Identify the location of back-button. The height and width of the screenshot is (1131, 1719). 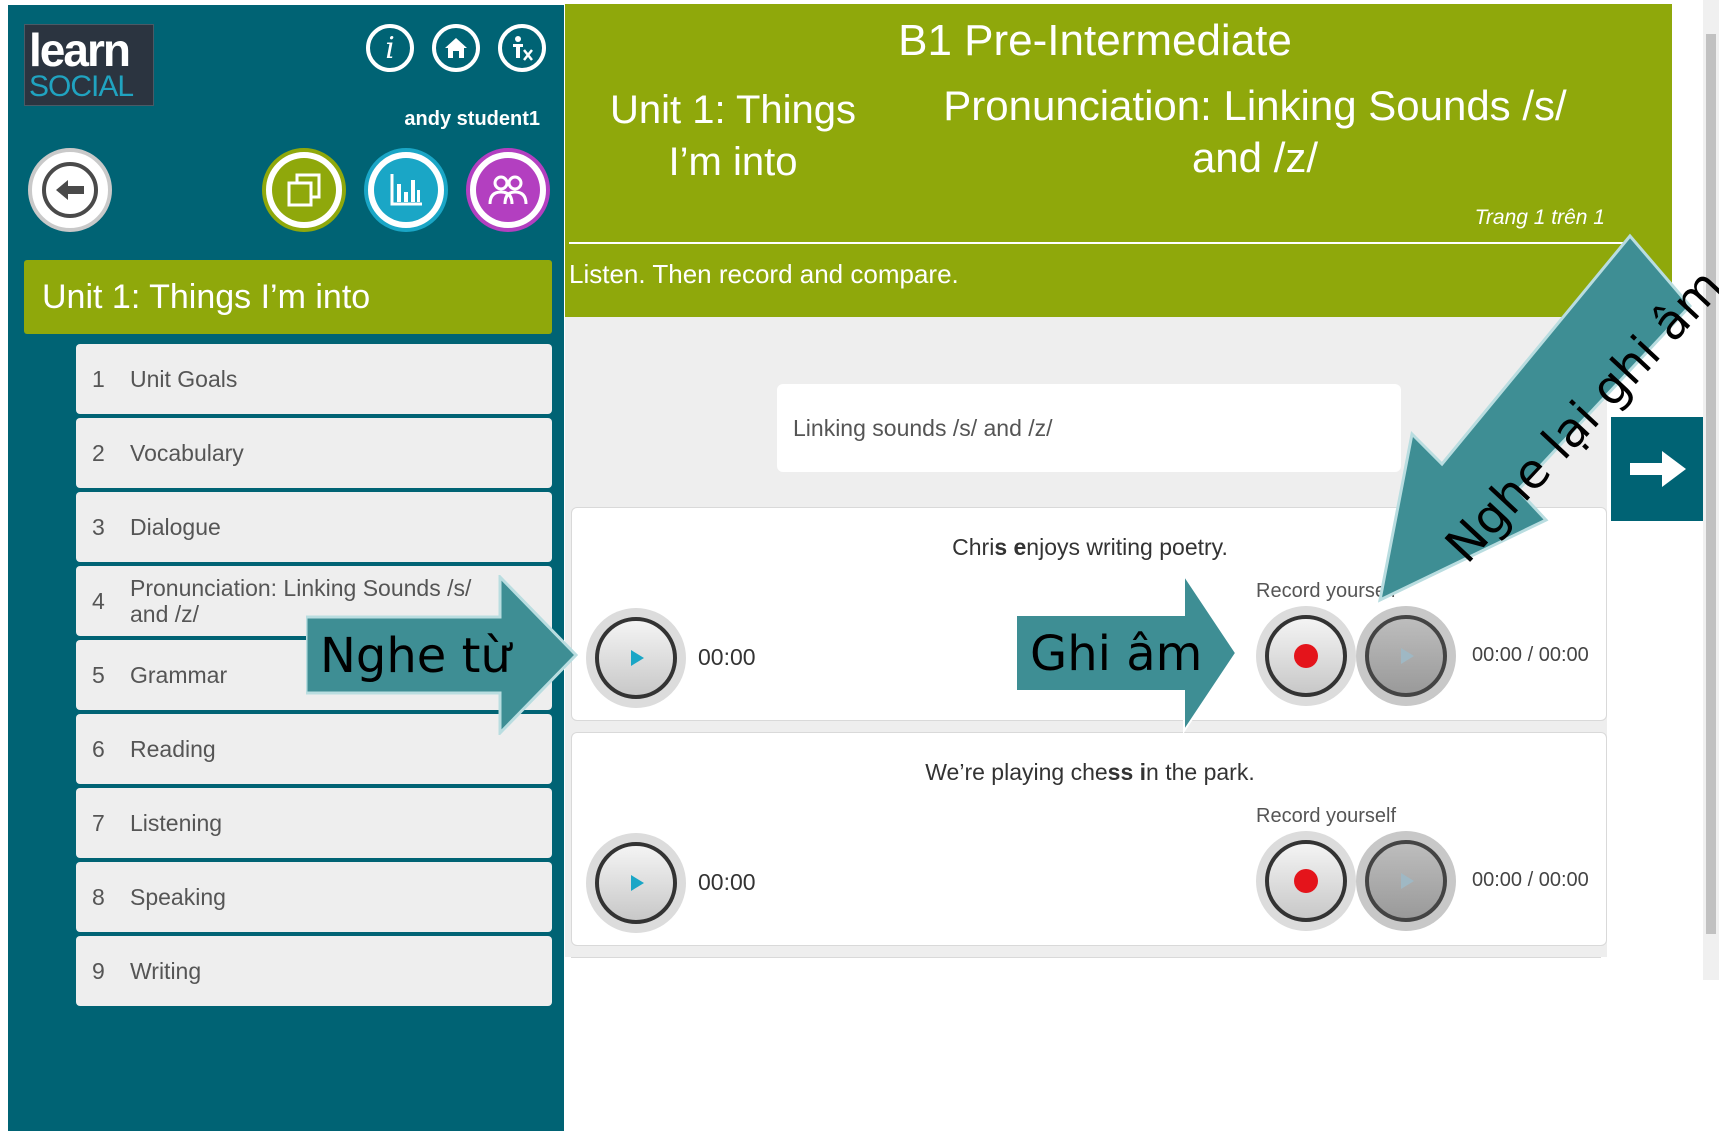
(70, 190).